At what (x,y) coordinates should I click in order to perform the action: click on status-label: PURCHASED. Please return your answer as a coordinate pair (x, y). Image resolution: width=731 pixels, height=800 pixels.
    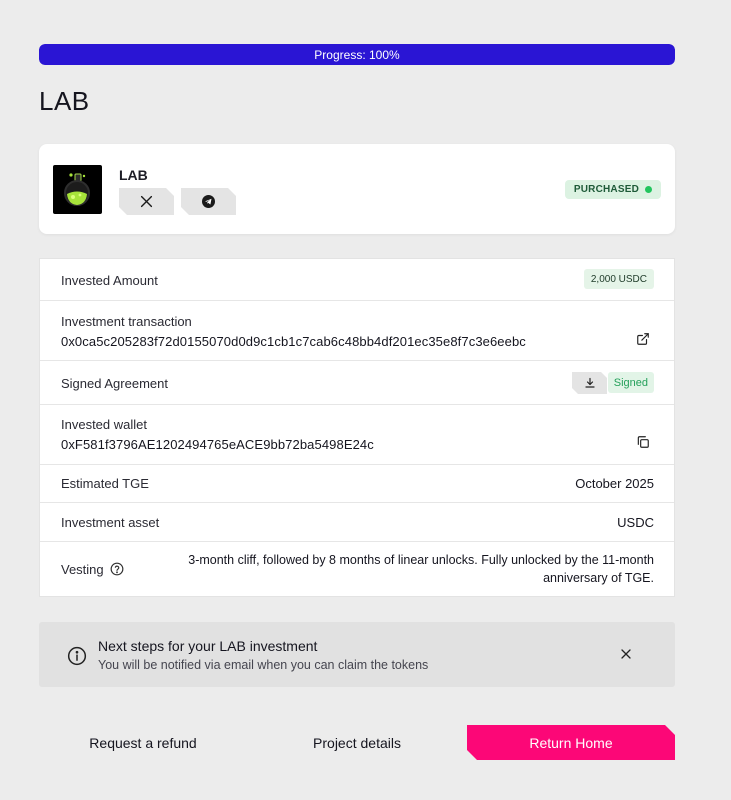
    Looking at the image, I should click on (606, 189).